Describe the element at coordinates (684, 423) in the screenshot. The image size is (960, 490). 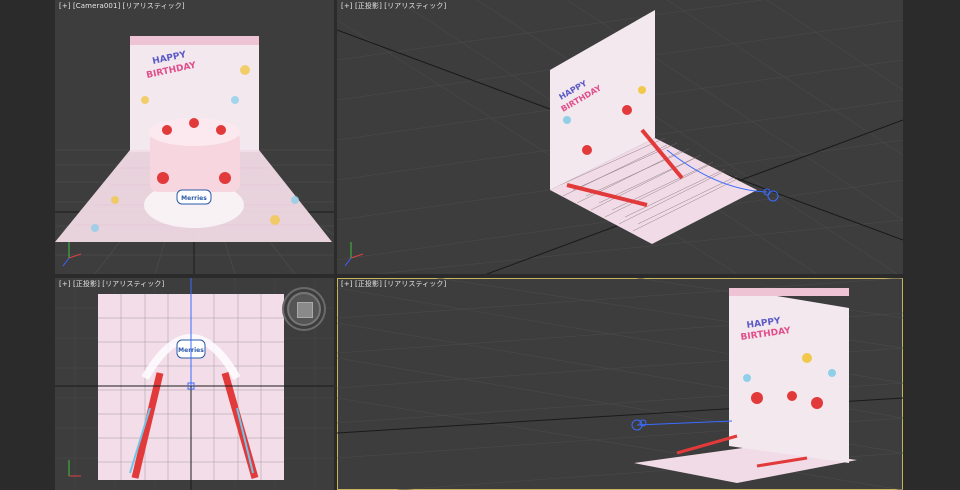
I see `spline-path` at that location.